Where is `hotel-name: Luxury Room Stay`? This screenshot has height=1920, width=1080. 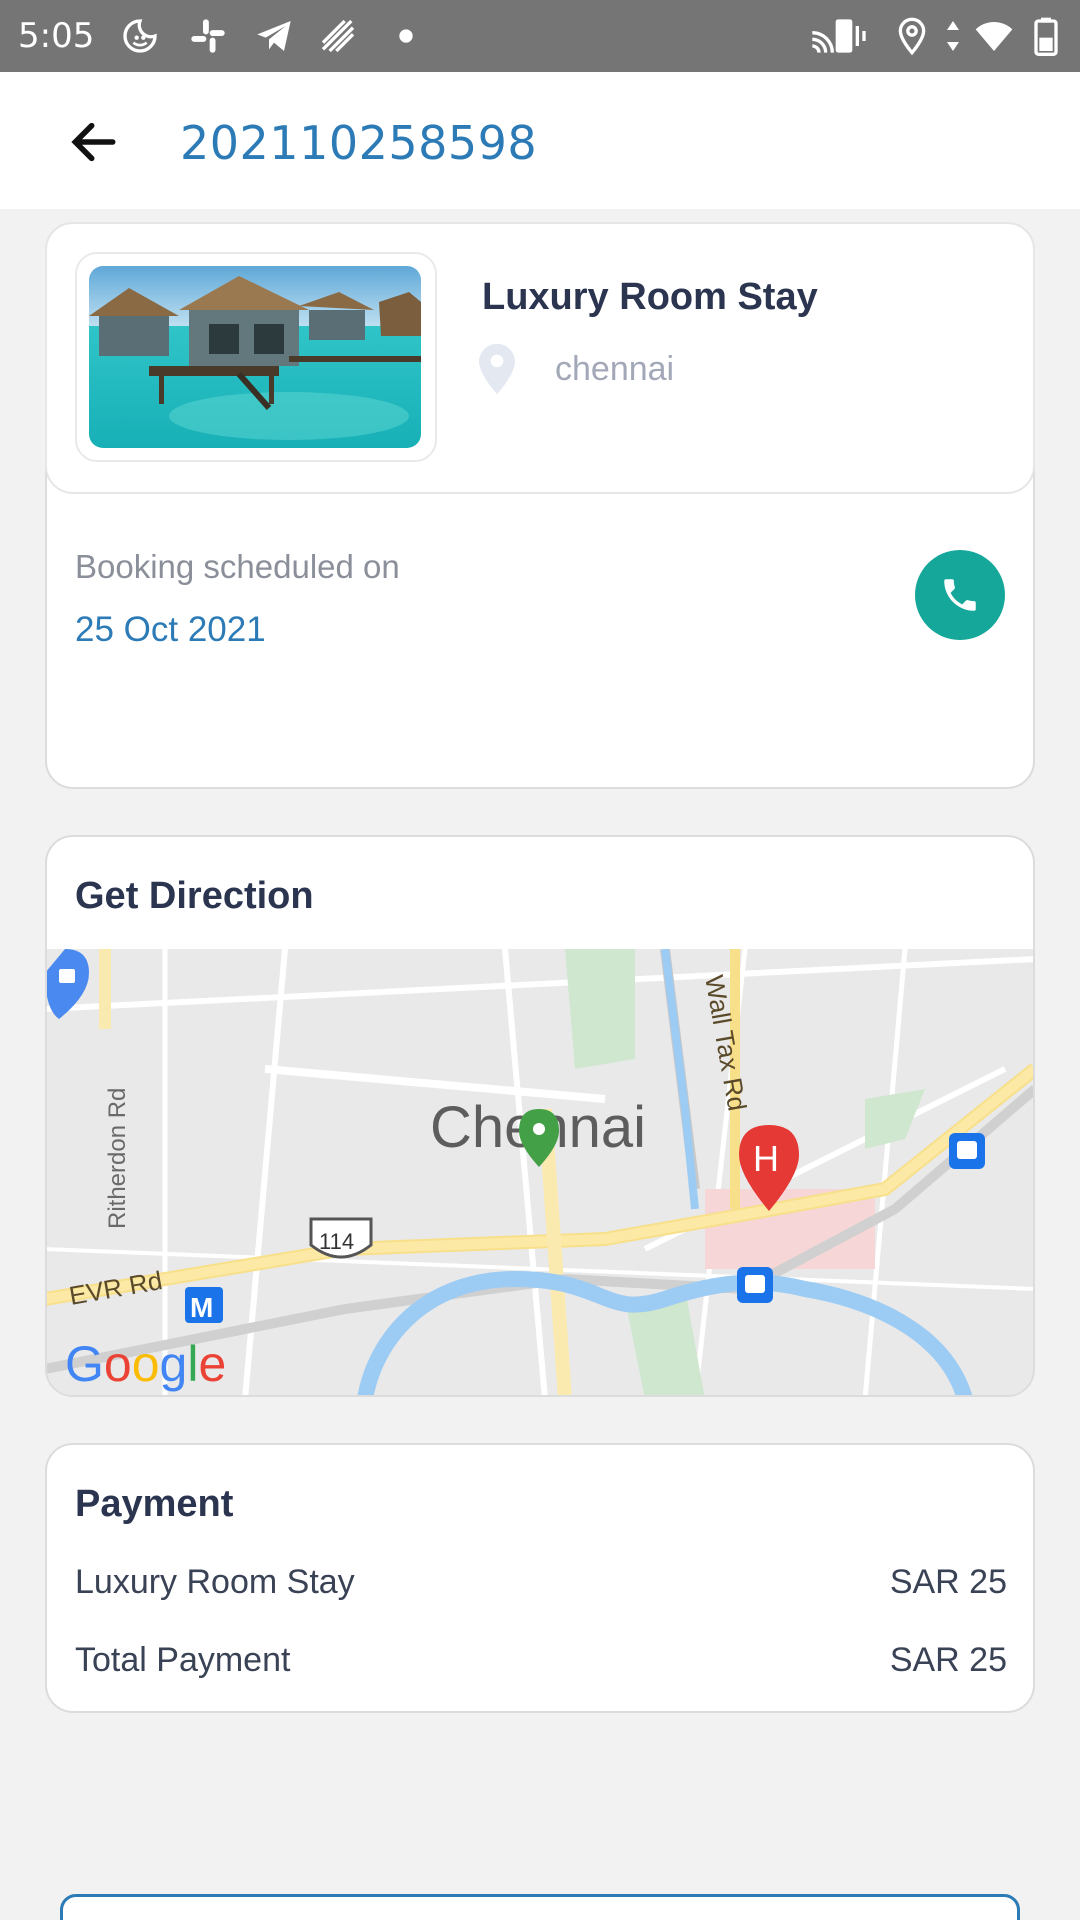
hotel-name: Luxury Room Stay is located at coordinates (650, 297).